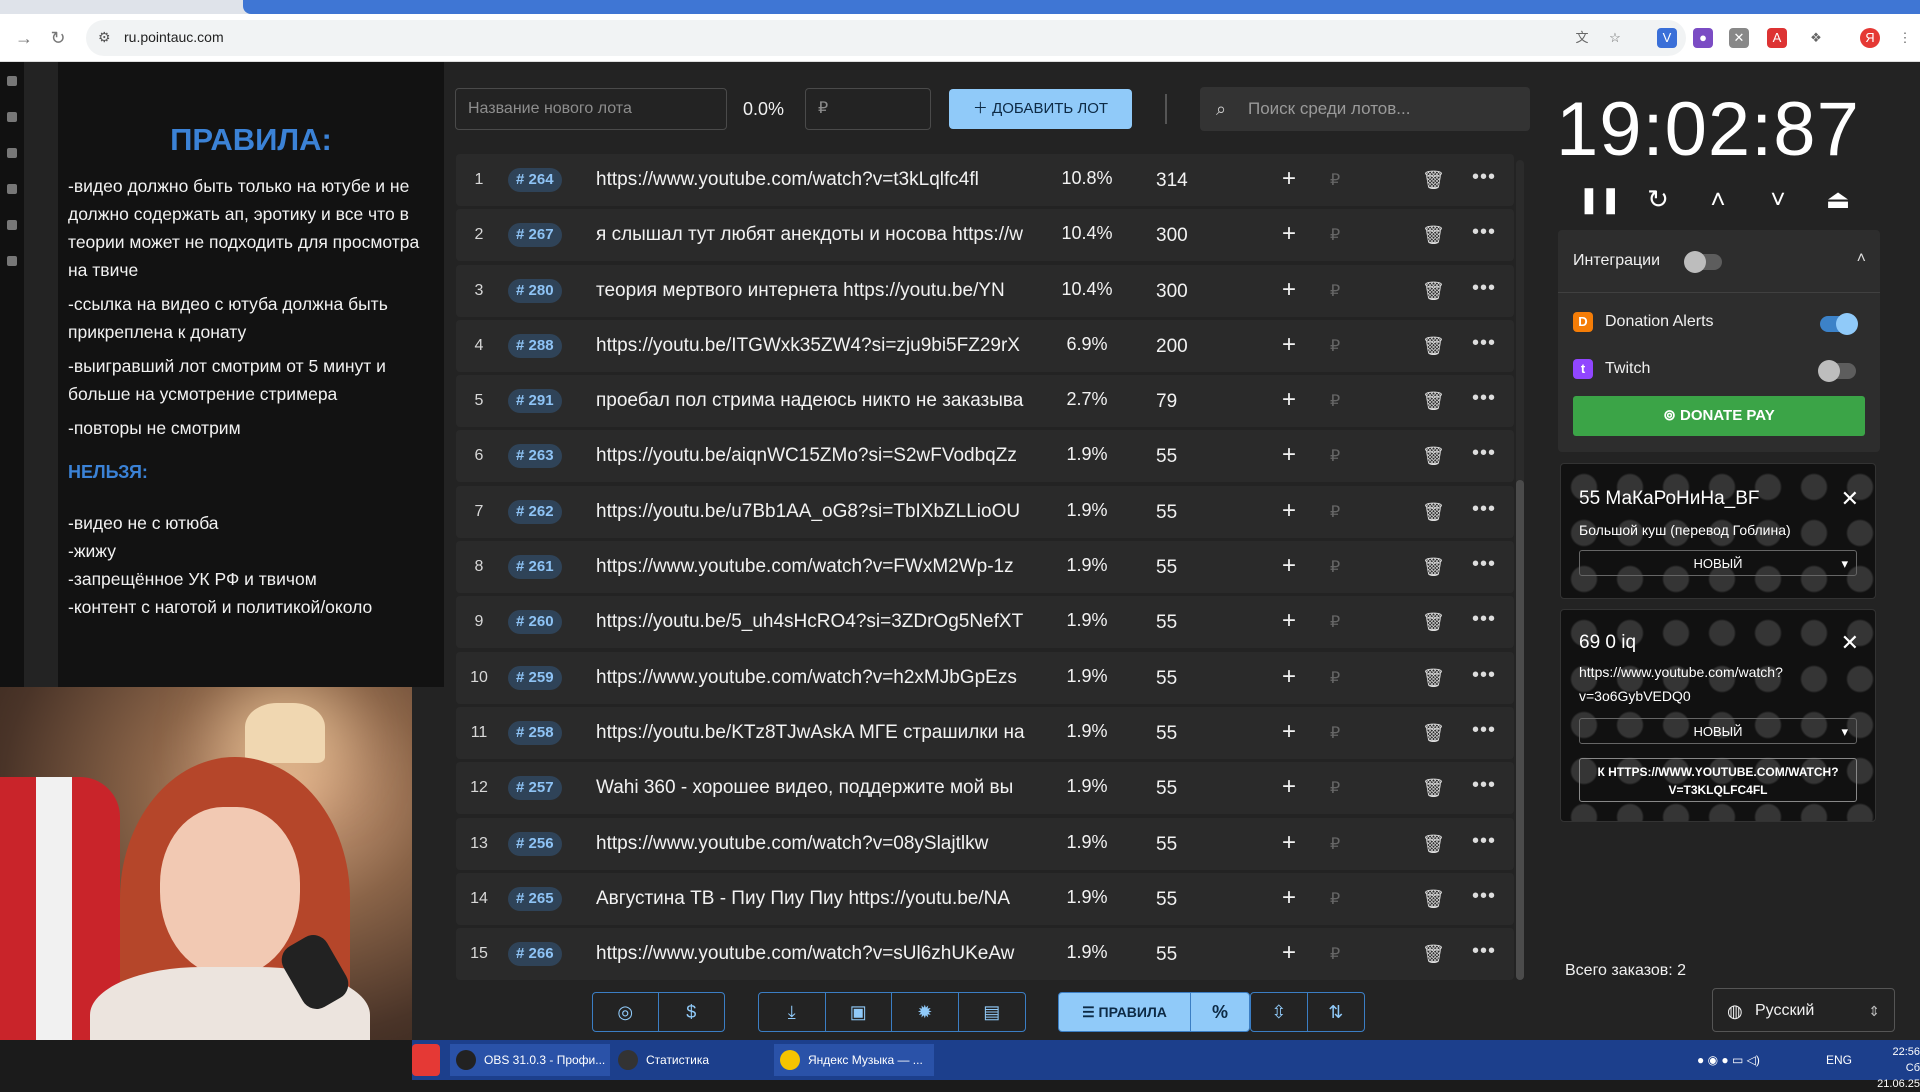  Describe the element at coordinates (1837, 371) in the screenshot. I see `twitch-toggle` at that location.